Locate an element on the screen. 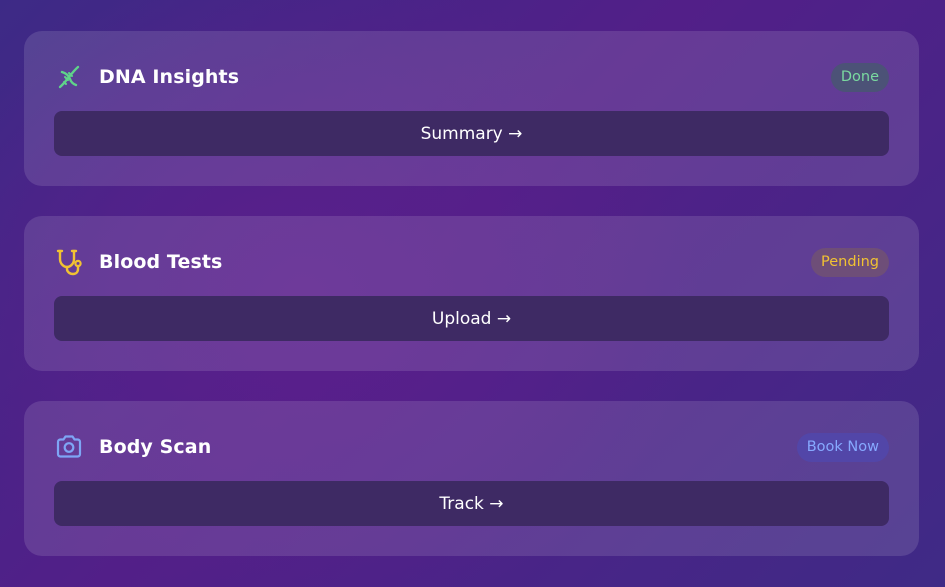  status-badge: Done is located at coordinates (859, 77).